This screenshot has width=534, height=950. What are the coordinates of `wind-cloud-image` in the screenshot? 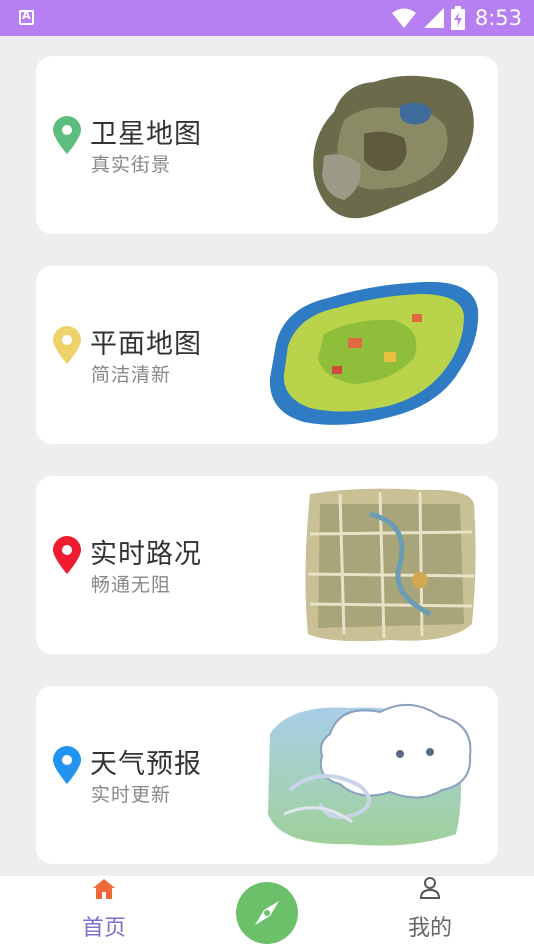 It's located at (370, 774).